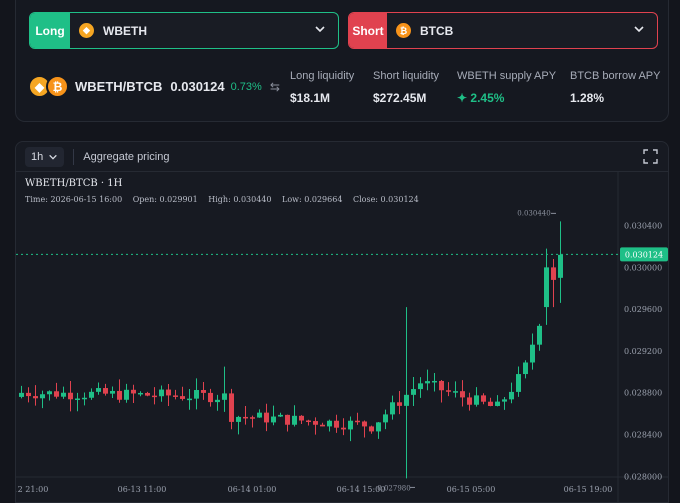 This screenshot has width=680, height=503. What do you see at coordinates (342, 157) in the screenshot?
I see `chart-toolbar: 1h Aggregate pricing` at bounding box center [342, 157].